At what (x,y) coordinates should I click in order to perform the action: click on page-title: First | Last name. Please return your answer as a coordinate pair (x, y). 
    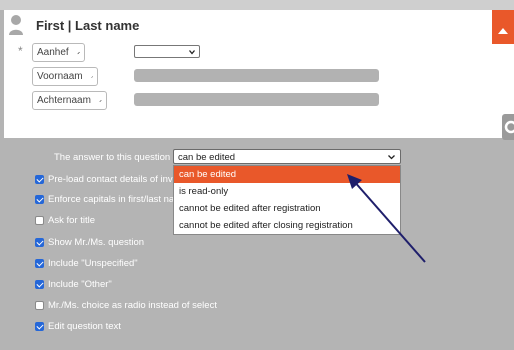
    Looking at the image, I should click on (88, 25).